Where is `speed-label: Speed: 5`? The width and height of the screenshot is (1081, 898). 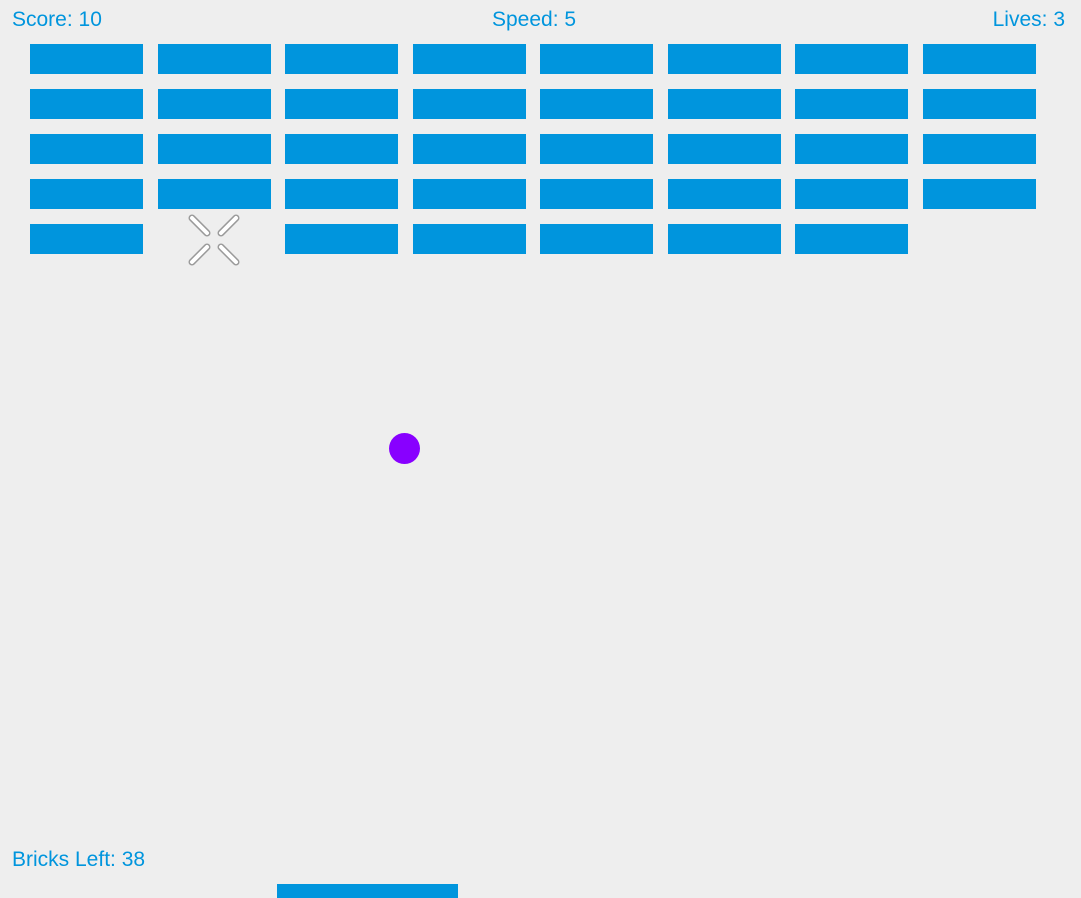 speed-label: Speed: 5 is located at coordinates (534, 19).